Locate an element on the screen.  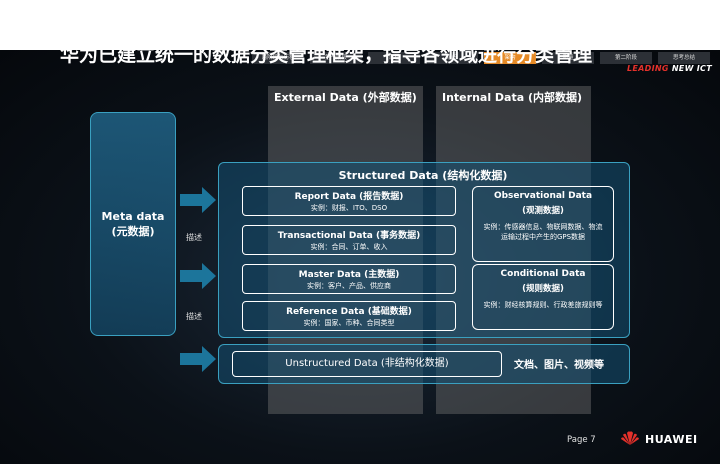
report-data-item: Report Data (报告数据) 实例：财报、ITO、DSO is located at coordinates (349, 201).